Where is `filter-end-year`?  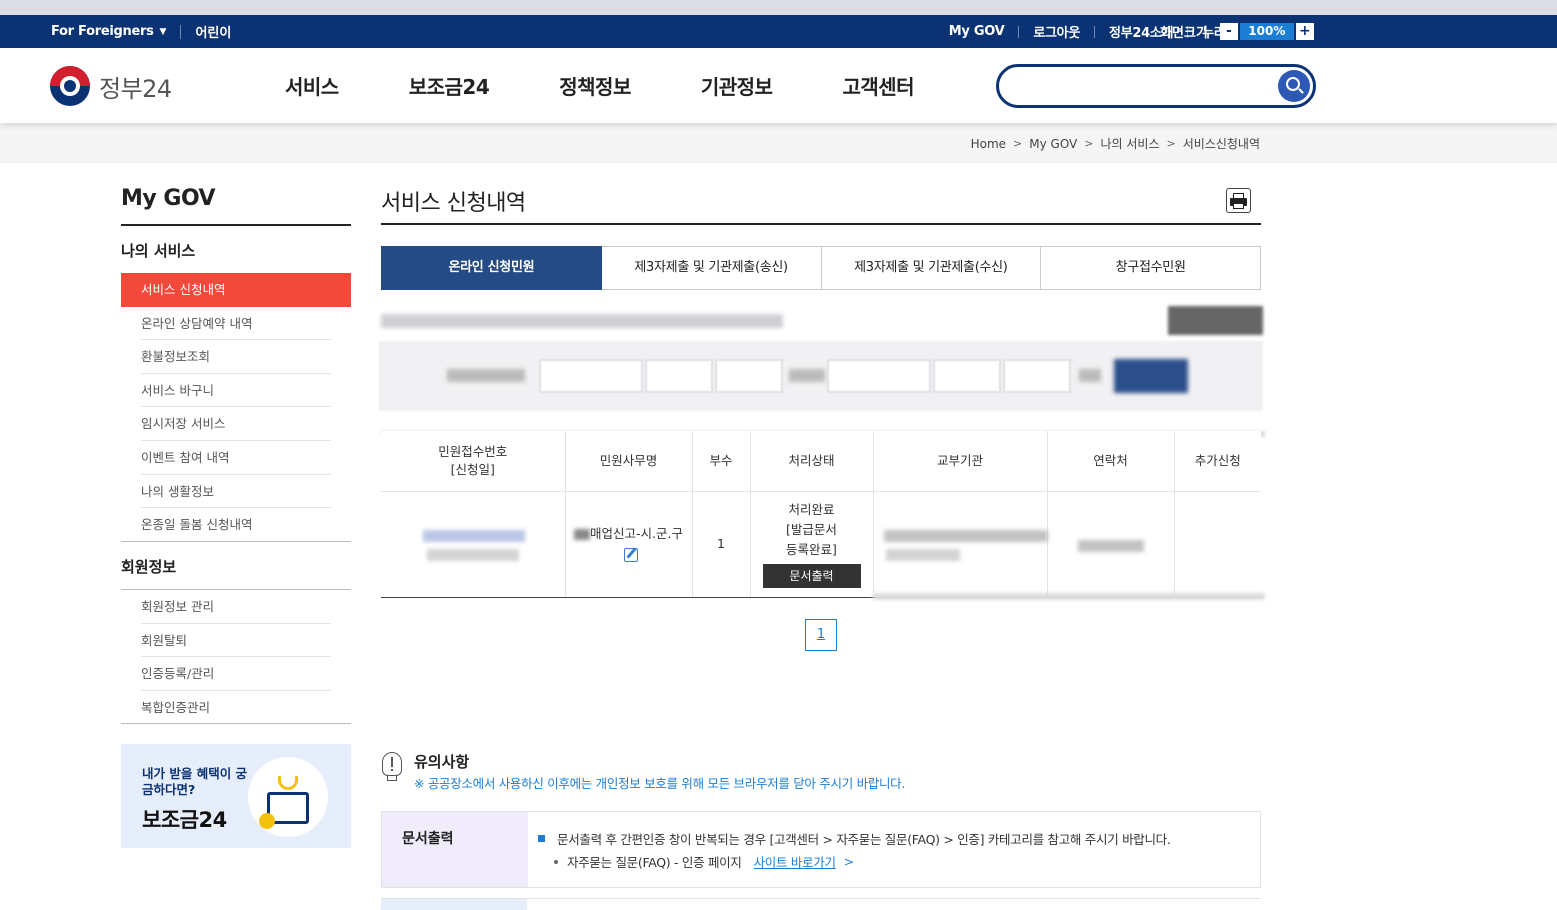 filter-end-year is located at coordinates (879, 376).